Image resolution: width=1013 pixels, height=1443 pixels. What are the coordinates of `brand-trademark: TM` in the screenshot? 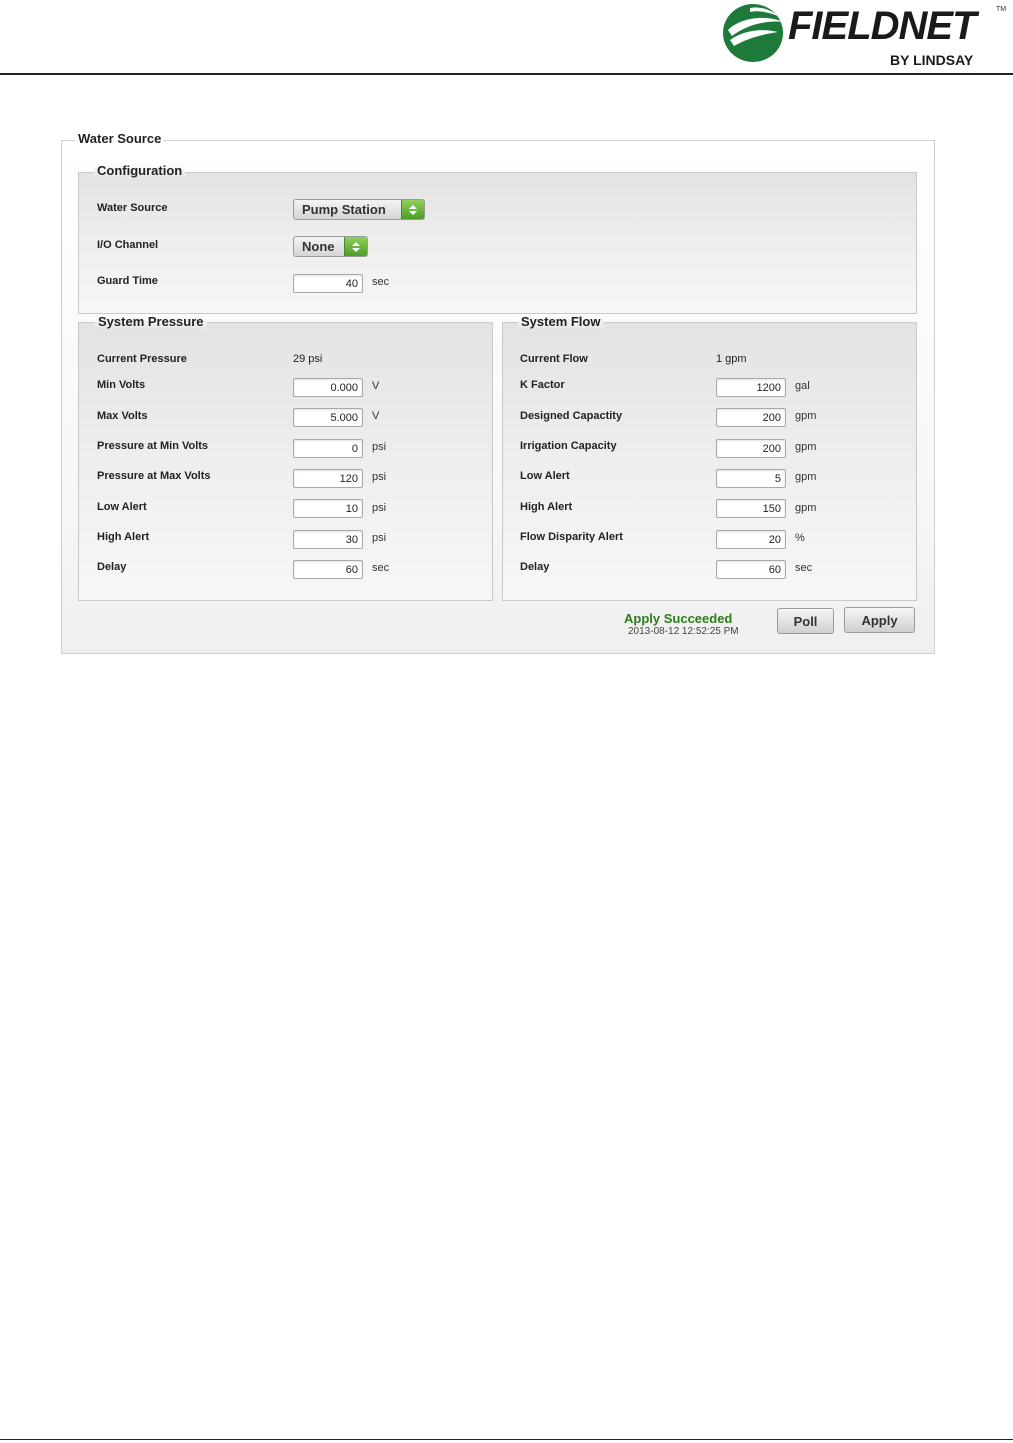 It's located at (1001, 9).